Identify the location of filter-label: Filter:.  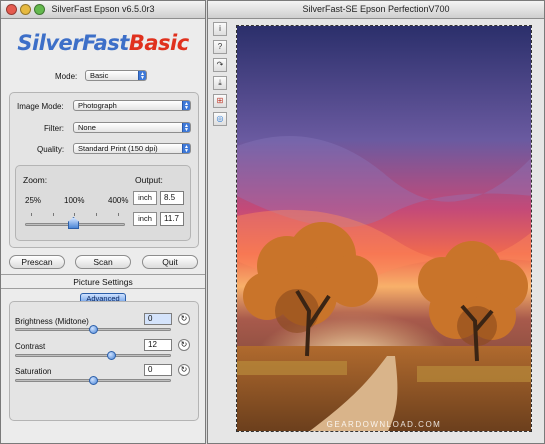
(54, 128).